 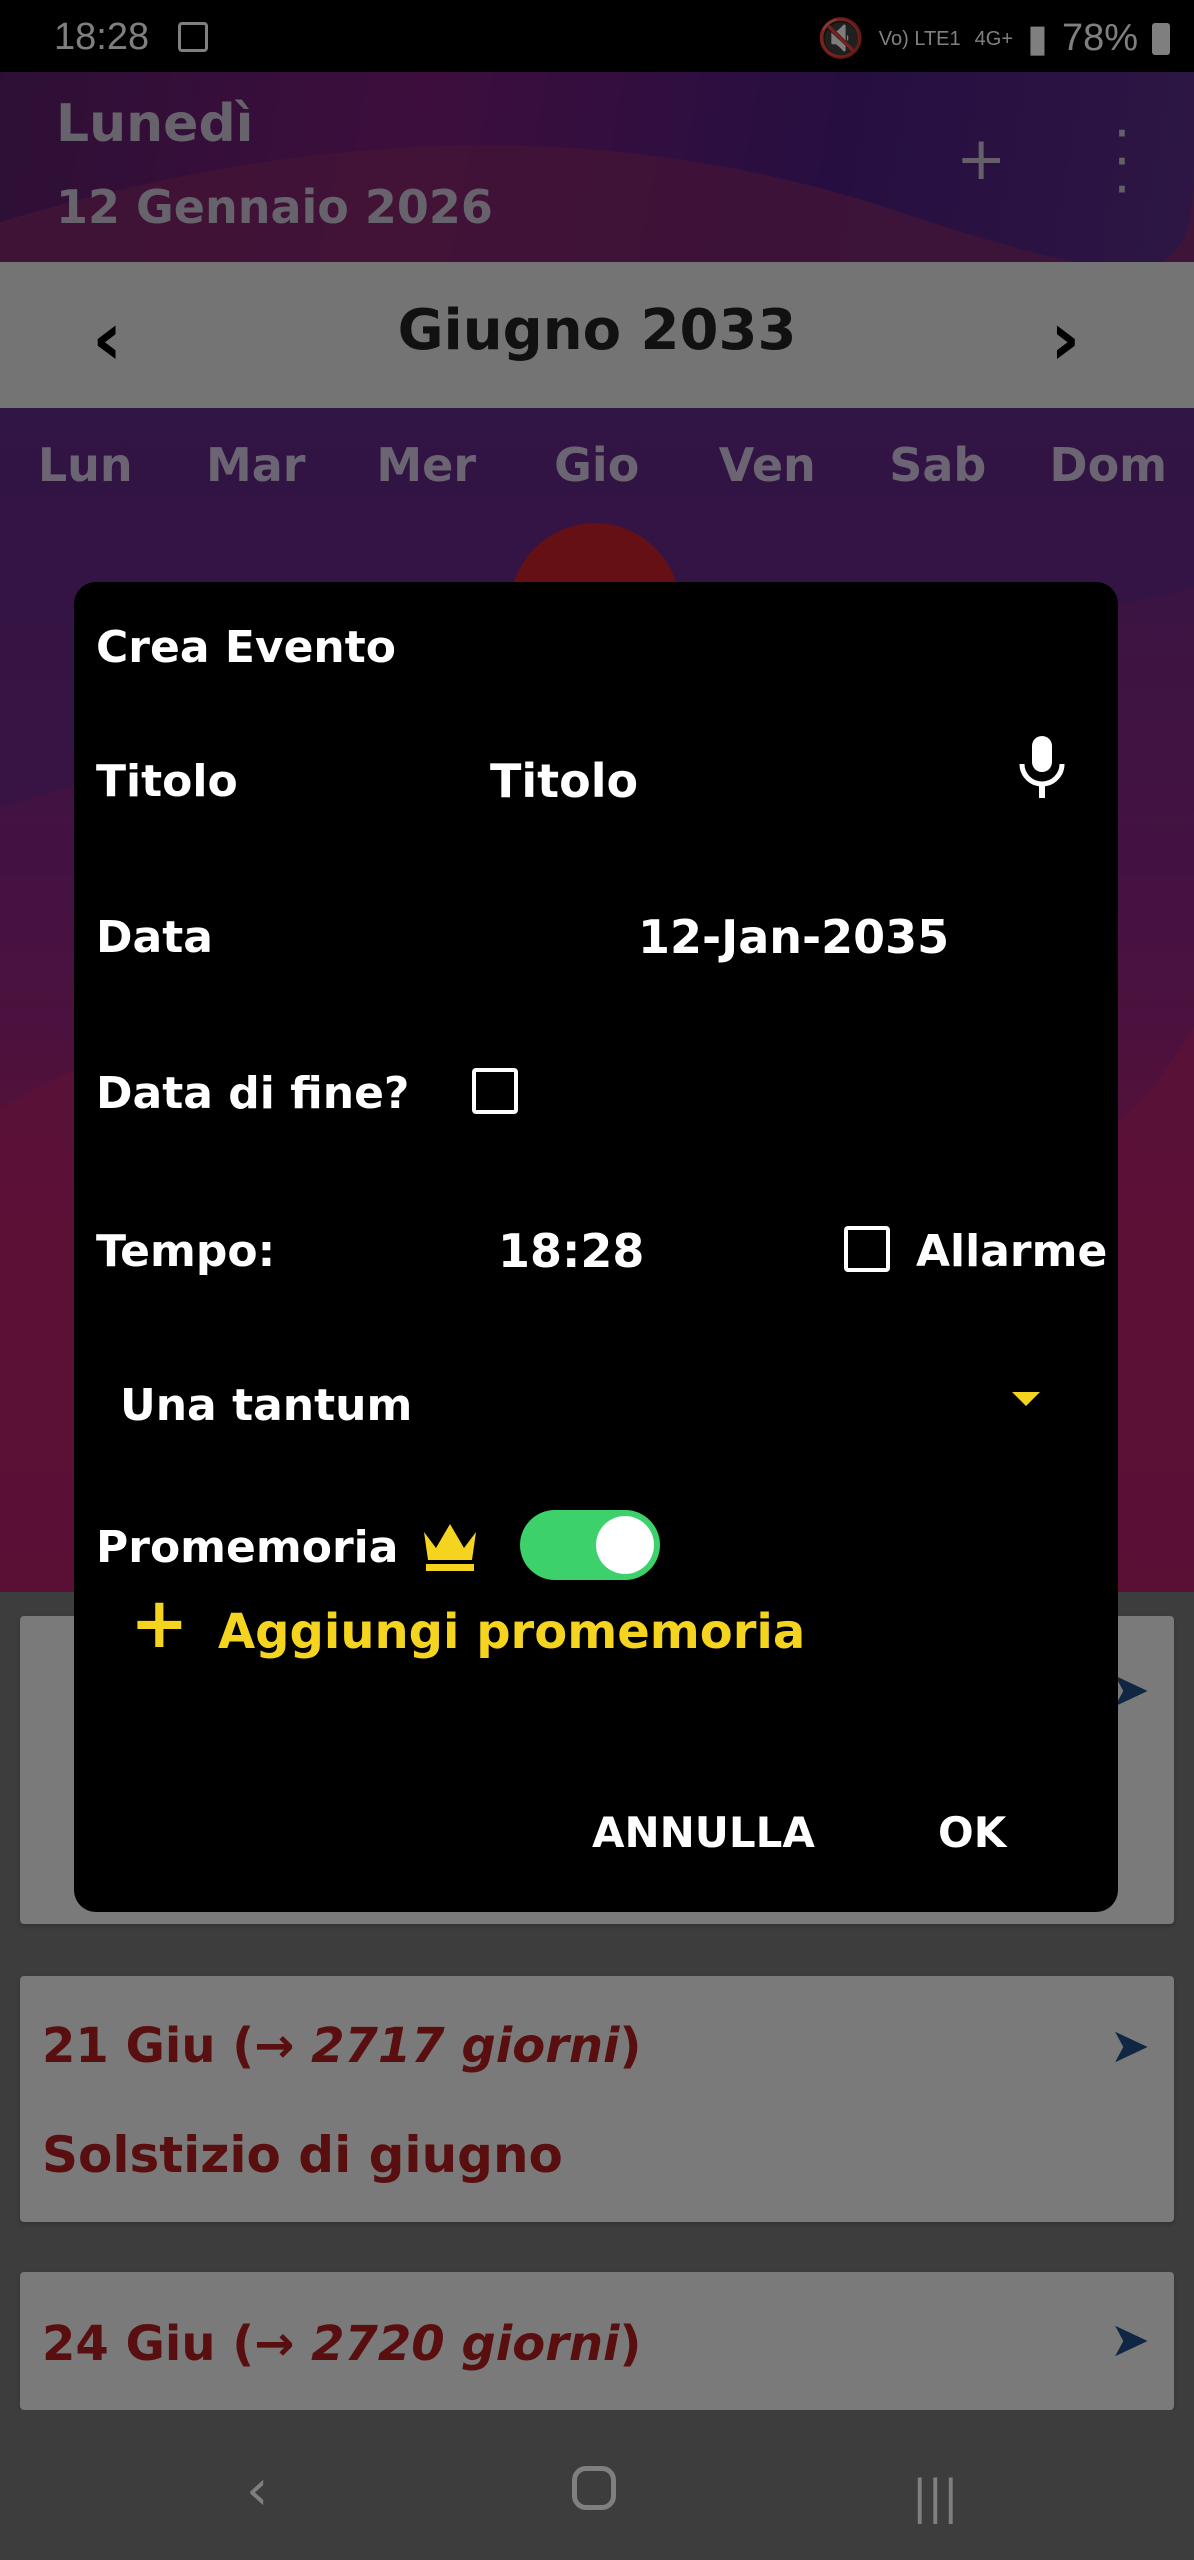 I want to click on alarm-label: Allarme, so click(x=1012, y=1251).